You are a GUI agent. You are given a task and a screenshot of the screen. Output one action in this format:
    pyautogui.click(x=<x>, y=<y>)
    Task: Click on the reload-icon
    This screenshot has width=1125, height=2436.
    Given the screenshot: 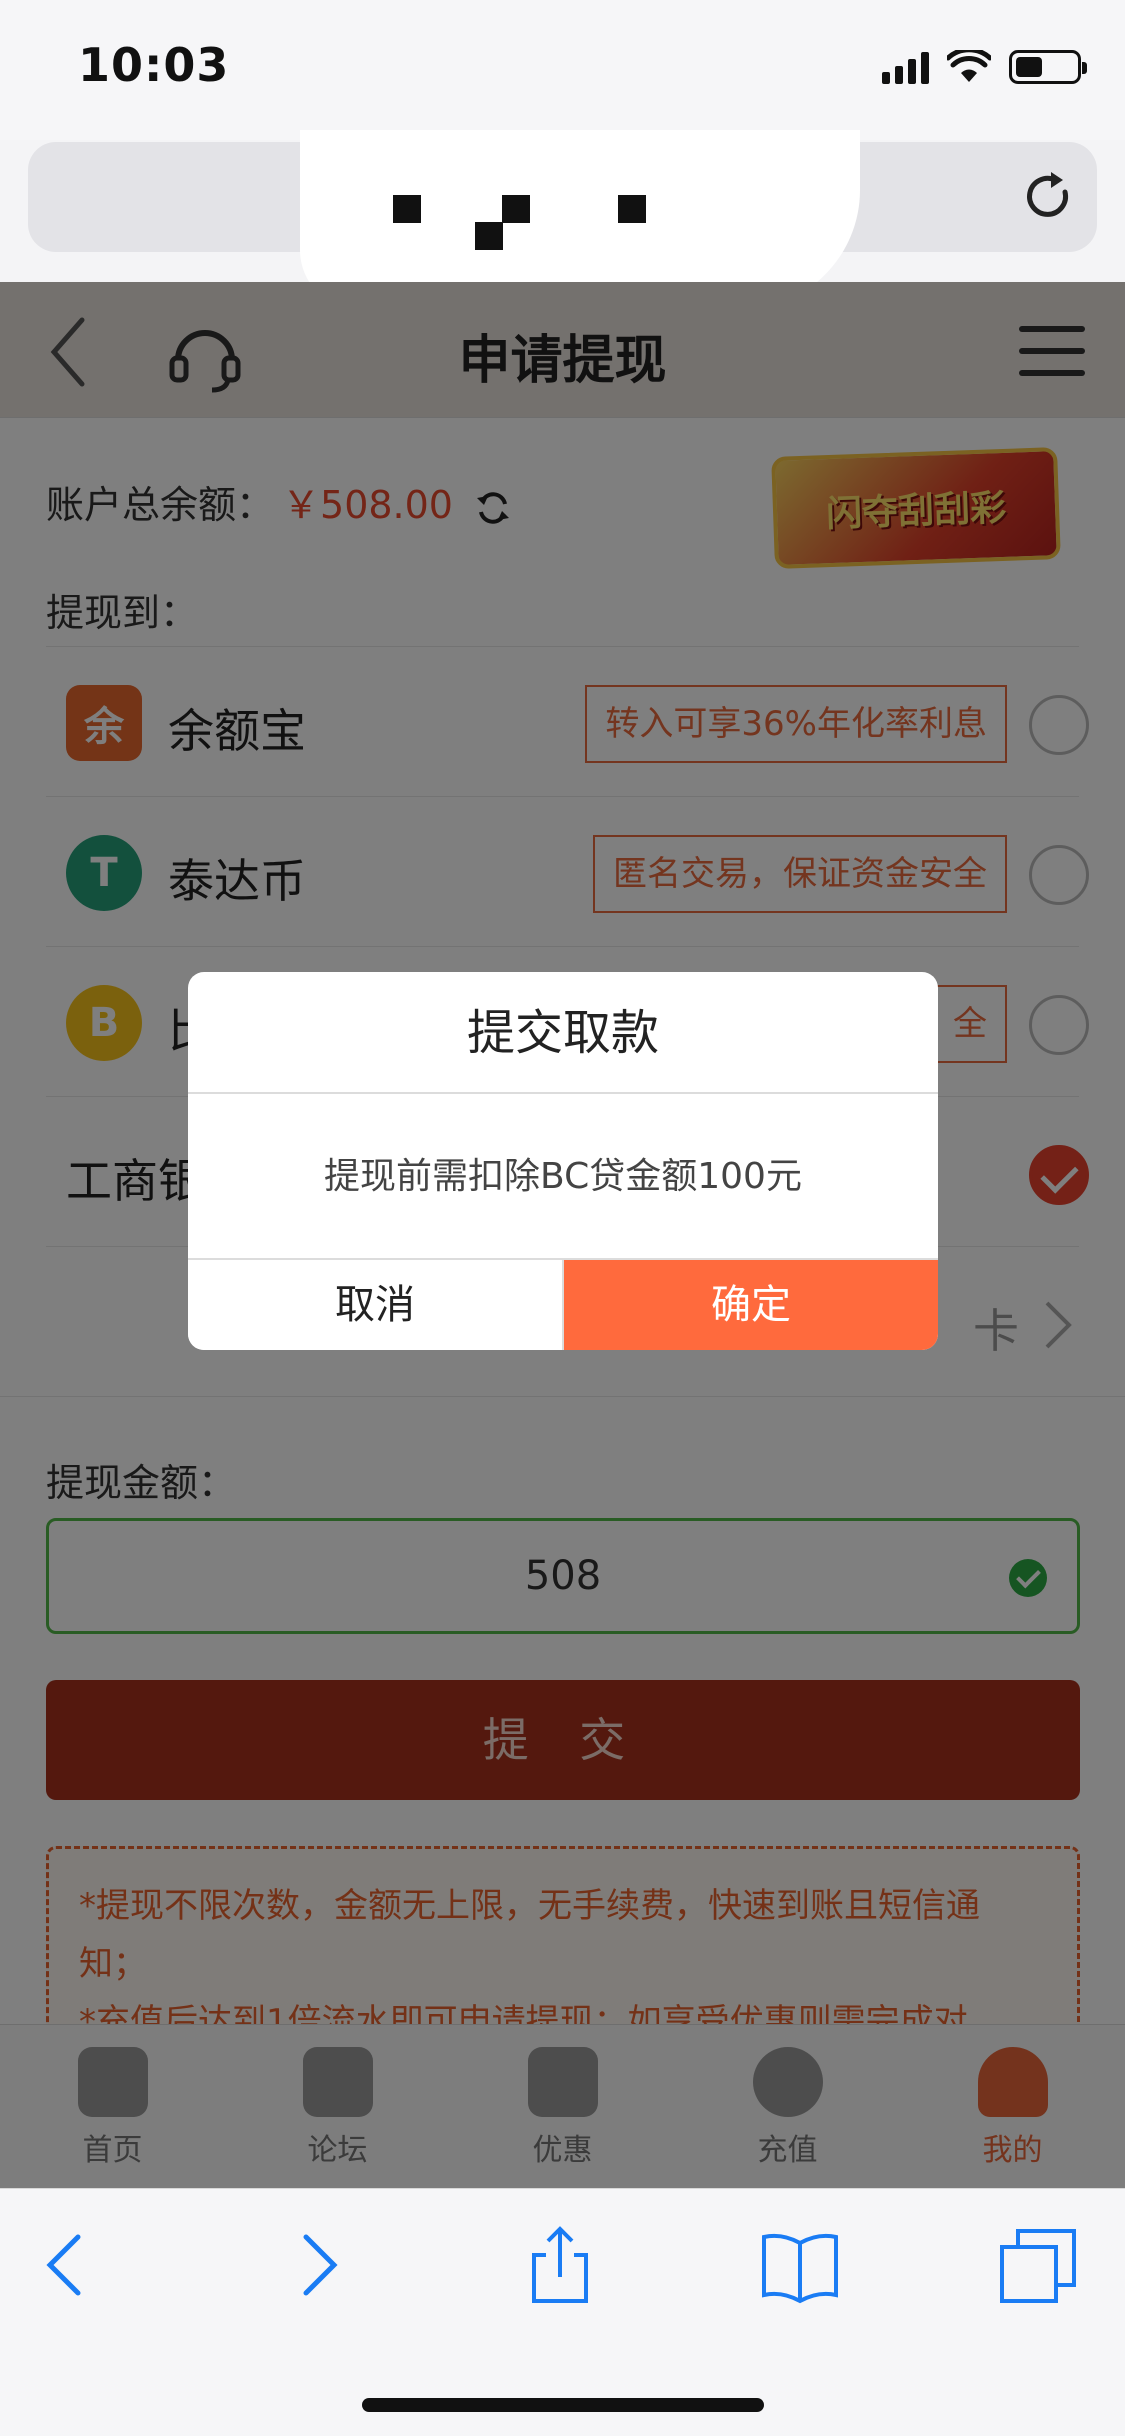 What is the action you would take?
    pyautogui.click(x=1049, y=196)
    